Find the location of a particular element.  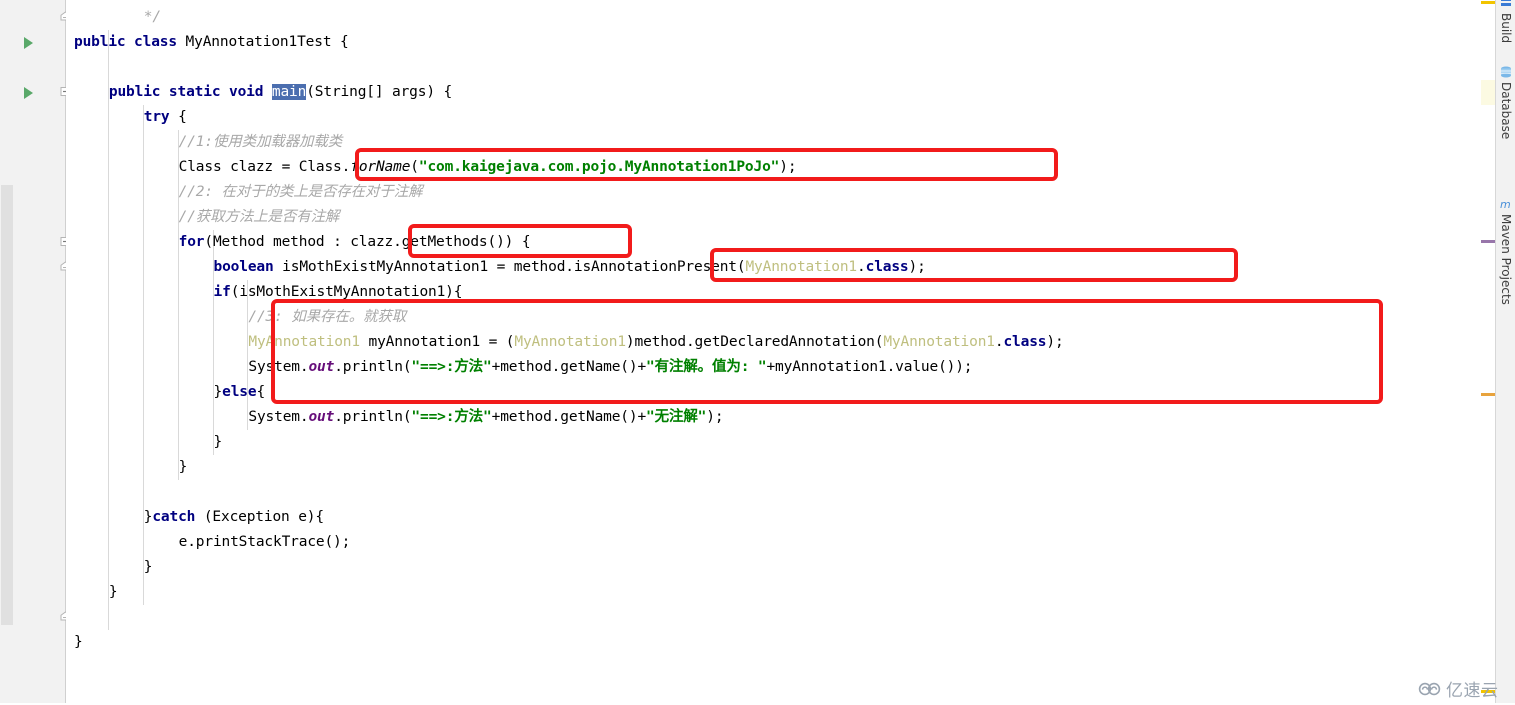

site-watermark: 亿速云 is located at coordinates (1458, 688).